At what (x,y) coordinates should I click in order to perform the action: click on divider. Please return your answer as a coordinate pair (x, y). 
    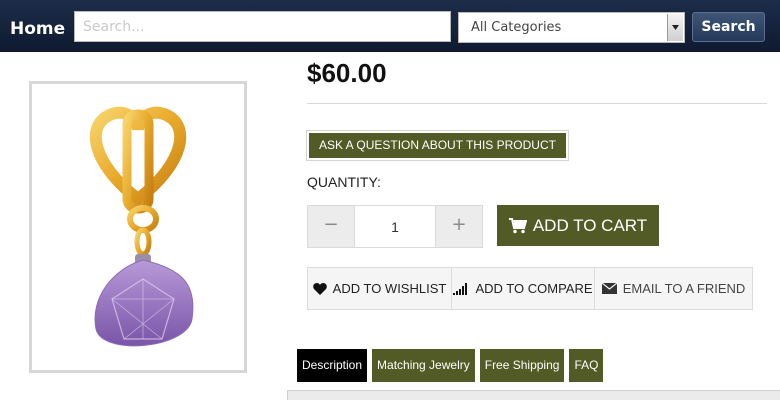
    Looking at the image, I should click on (537, 103).